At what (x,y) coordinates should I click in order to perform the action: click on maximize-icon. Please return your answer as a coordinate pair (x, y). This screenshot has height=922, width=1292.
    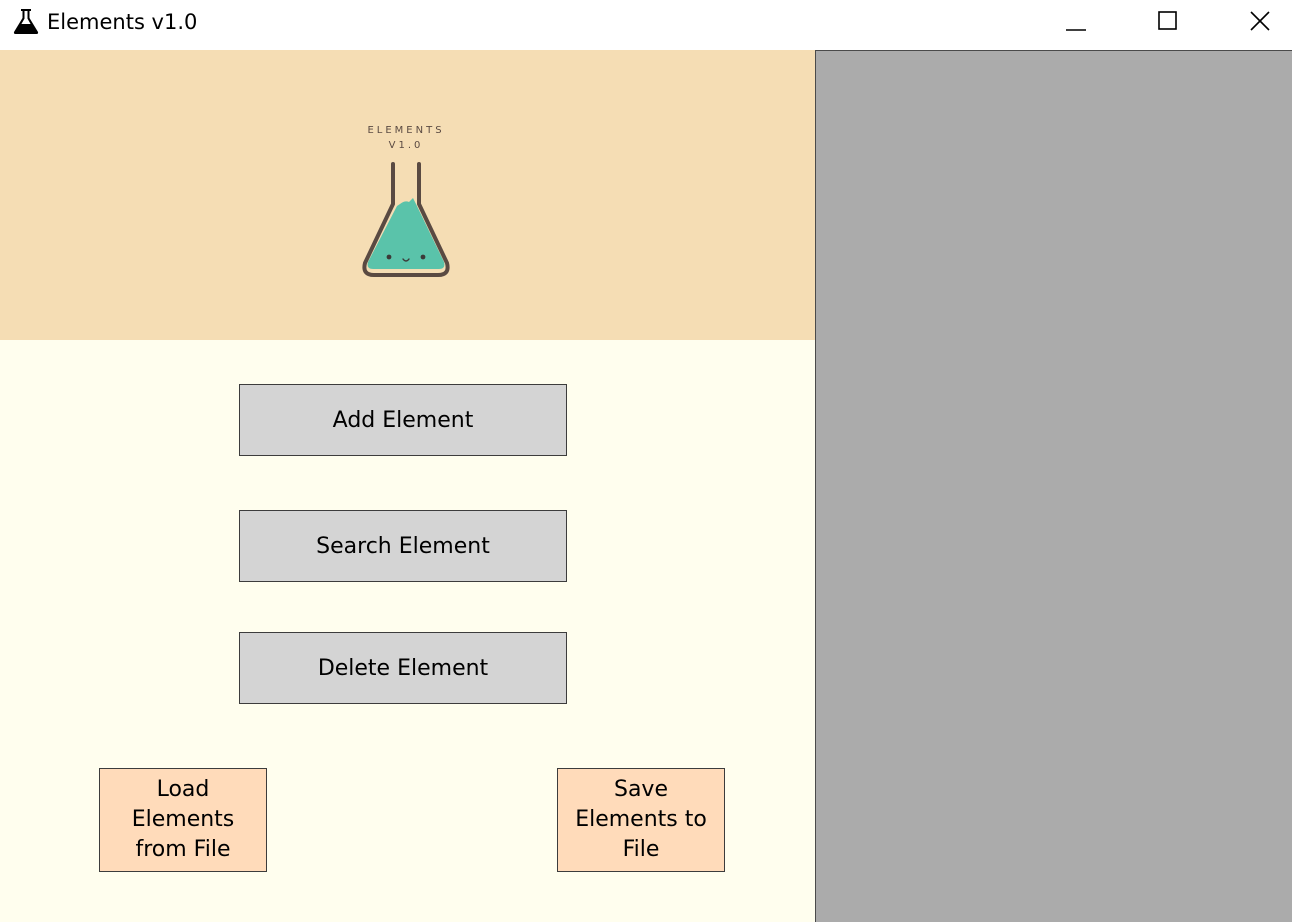
    Looking at the image, I should click on (1167, 20).